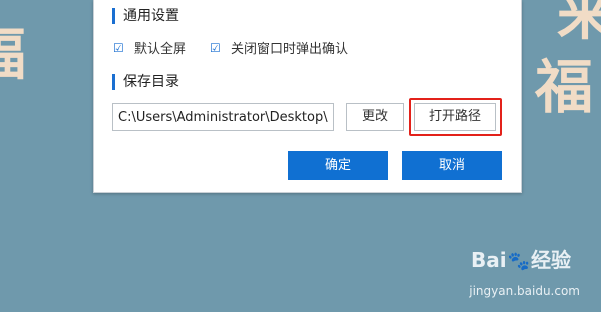  Describe the element at coordinates (579, 24) in the screenshot. I see `background-decor-right-top: 来` at that location.